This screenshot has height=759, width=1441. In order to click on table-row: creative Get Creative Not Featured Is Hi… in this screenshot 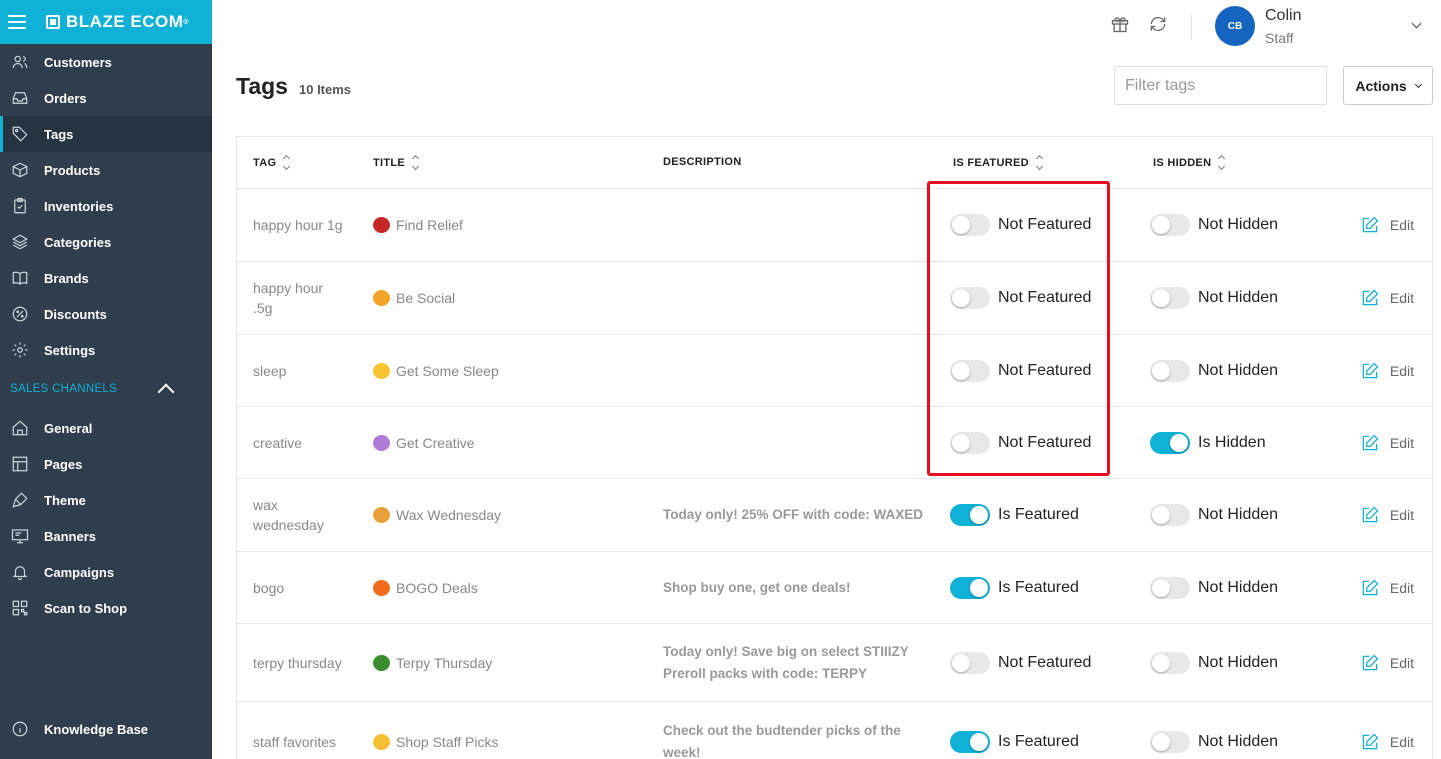, I will do `click(834, 443)`.